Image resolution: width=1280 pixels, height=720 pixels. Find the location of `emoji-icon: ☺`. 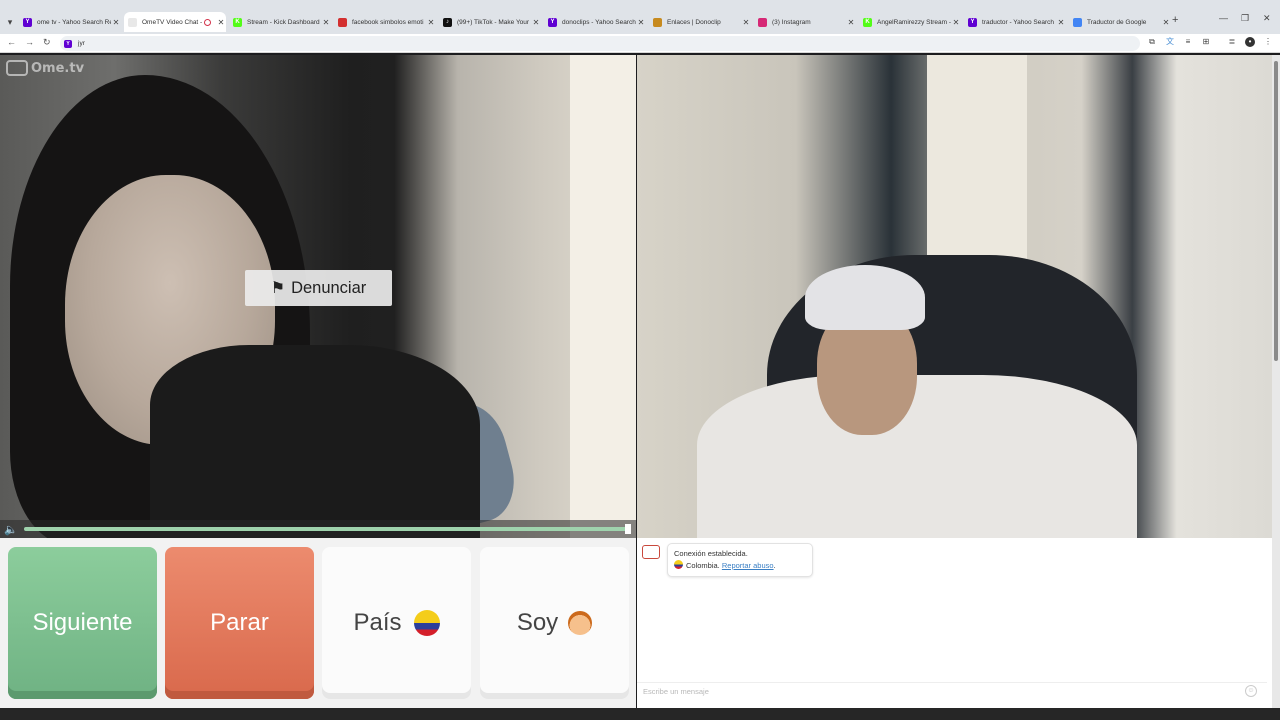

emoji-icon: ☺ is located at coordinates (1251, 691).